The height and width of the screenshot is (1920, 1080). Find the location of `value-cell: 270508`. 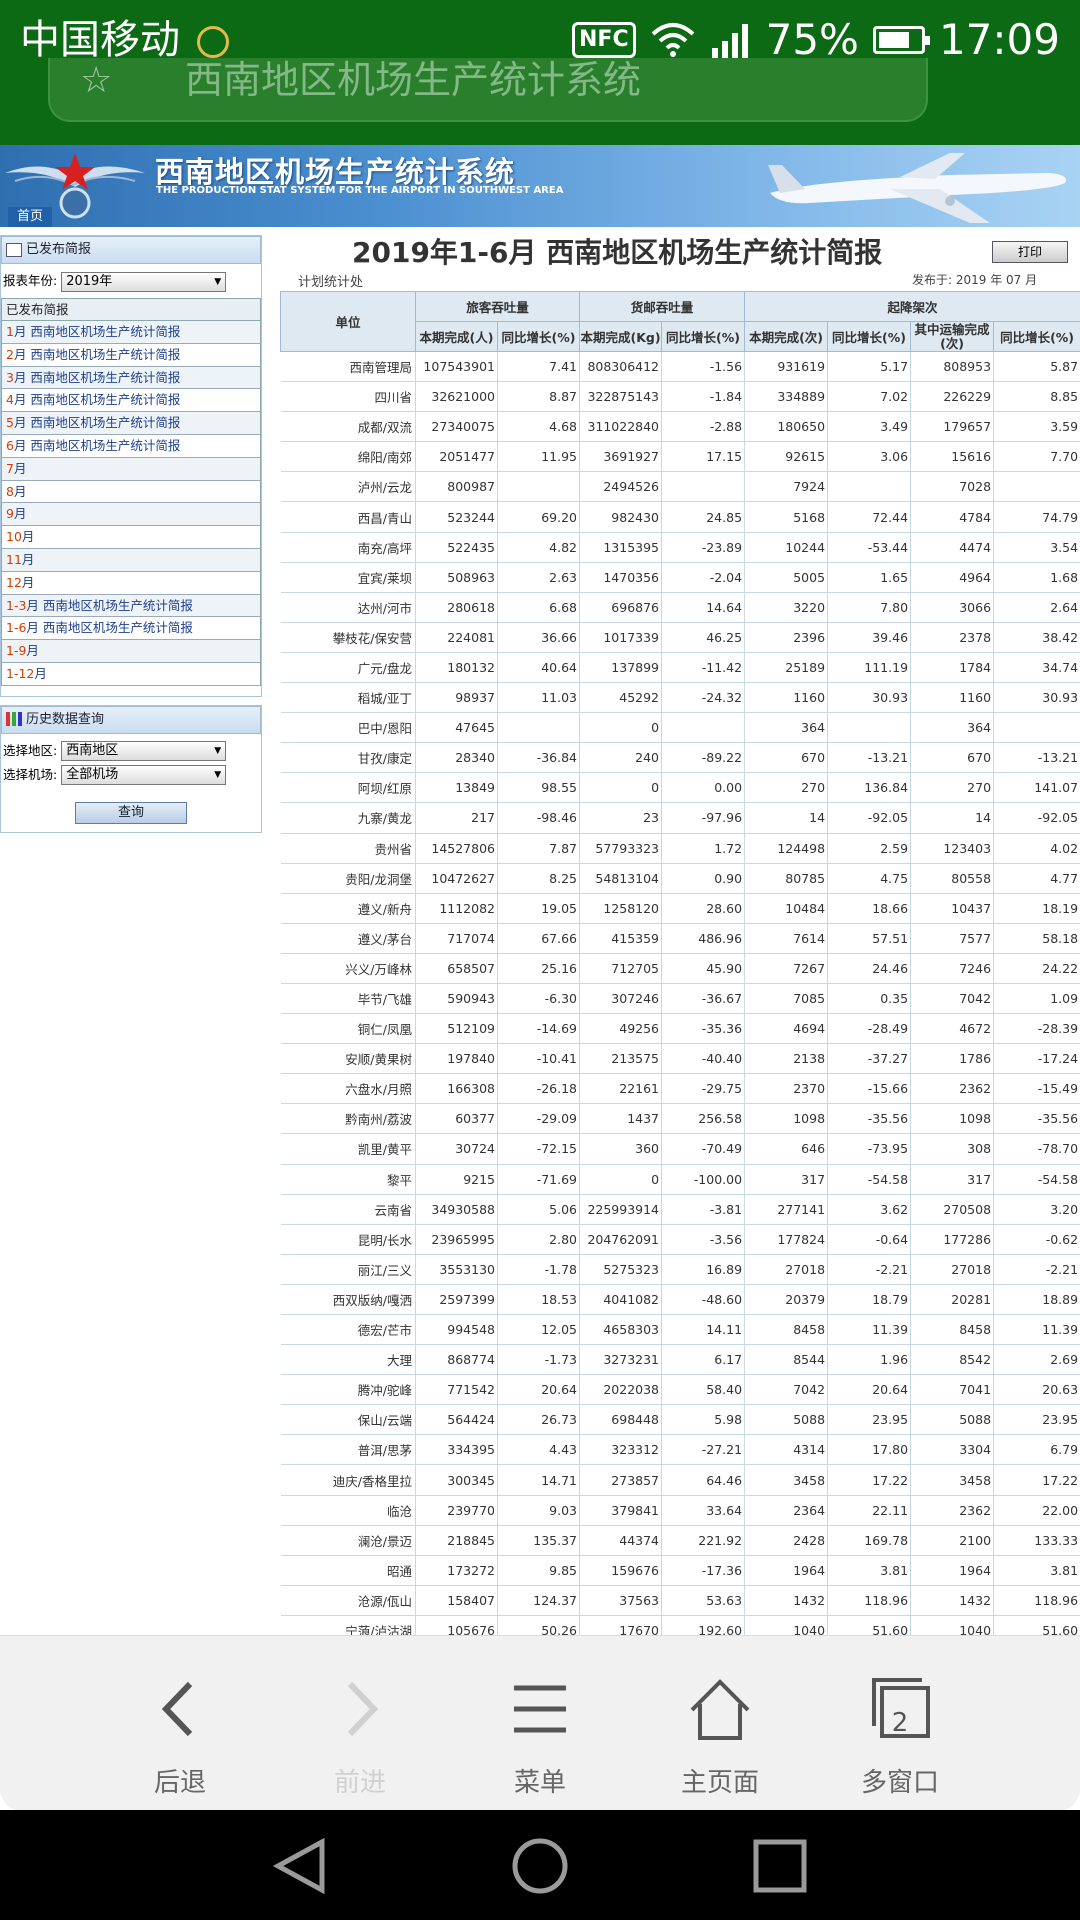

value-cell: 270508 is located at coordinates (952, 1209).